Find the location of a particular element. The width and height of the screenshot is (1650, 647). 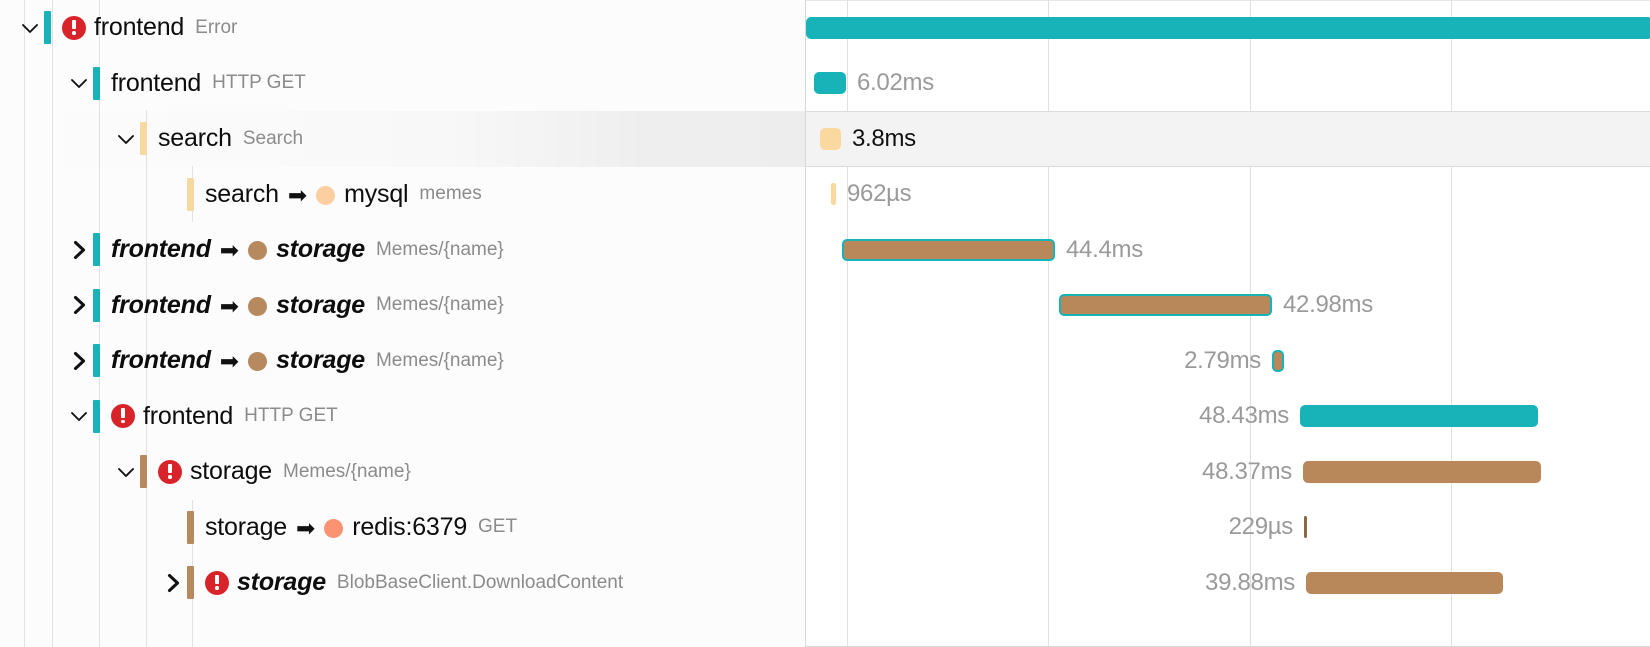

span-duration-label: 44.4ms is located at coordinates (1104, 249).